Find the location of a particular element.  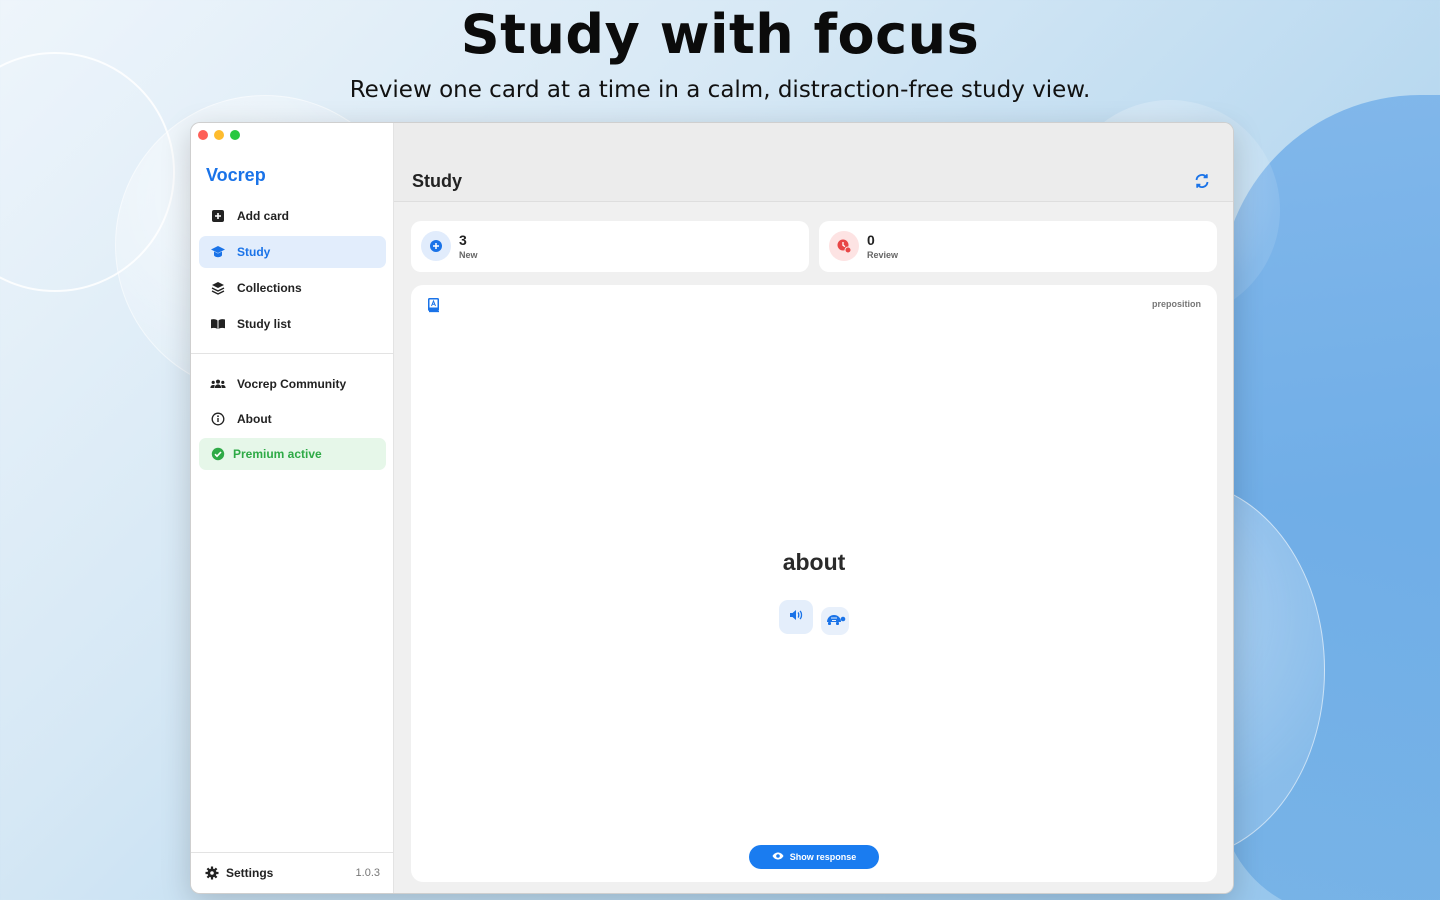

sidebar-item-label: Study is located at coordinates (254, 252).